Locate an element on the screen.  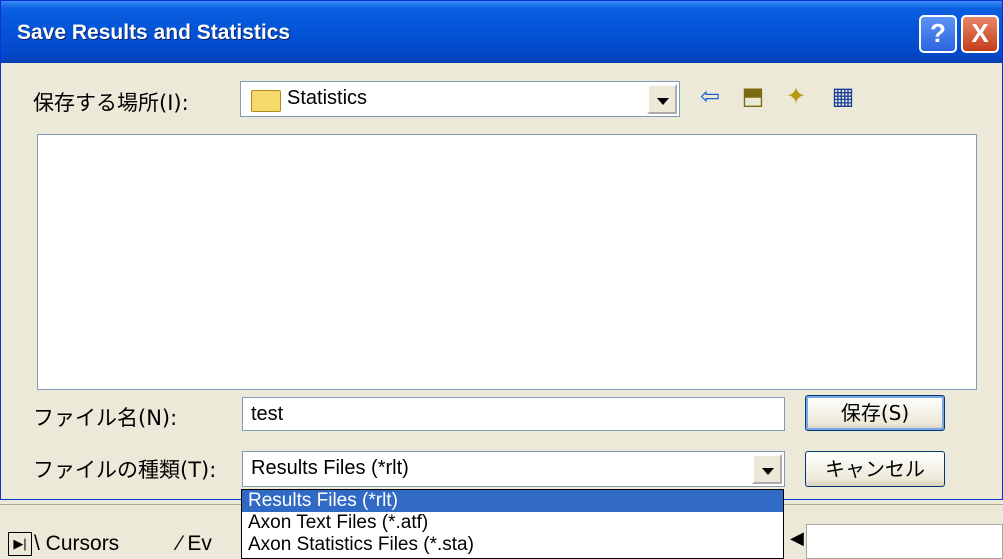
tab-nav-icon: ▶| is located at coordinates (20, 544).